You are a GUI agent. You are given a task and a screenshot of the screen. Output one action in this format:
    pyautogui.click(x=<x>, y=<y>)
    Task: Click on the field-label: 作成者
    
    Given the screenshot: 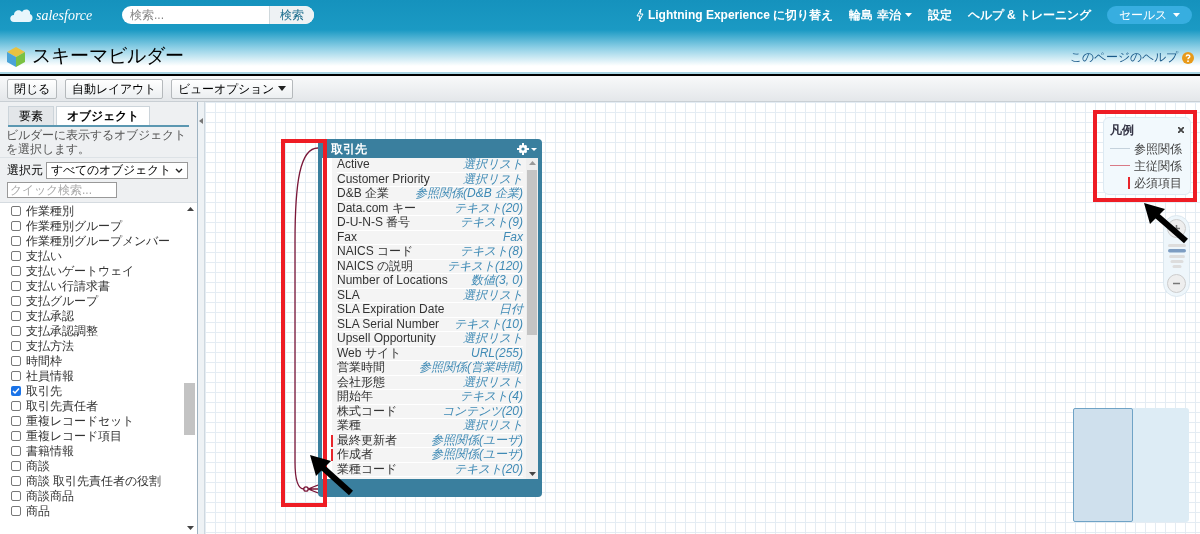 What is the action you would take?
    pyautogui.click(x=355, y=455)
    